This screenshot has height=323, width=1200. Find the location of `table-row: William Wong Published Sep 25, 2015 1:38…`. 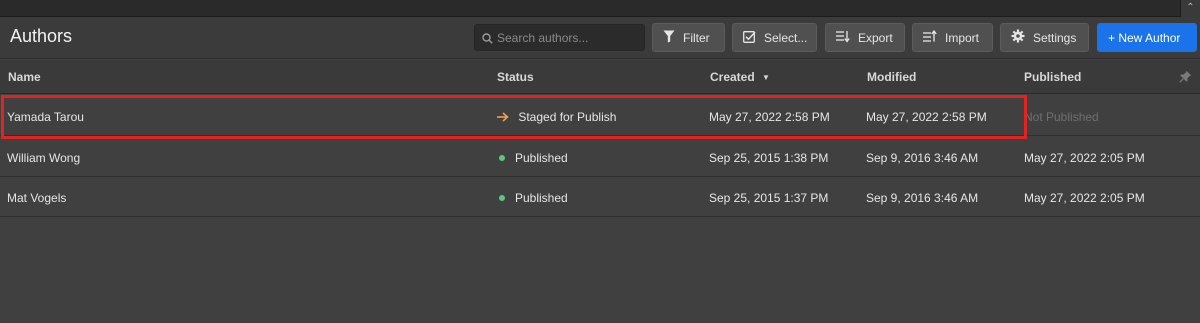

table-row: William Wong Published Sep 25, 2015 1:38… is located at coordinates (600, 157).